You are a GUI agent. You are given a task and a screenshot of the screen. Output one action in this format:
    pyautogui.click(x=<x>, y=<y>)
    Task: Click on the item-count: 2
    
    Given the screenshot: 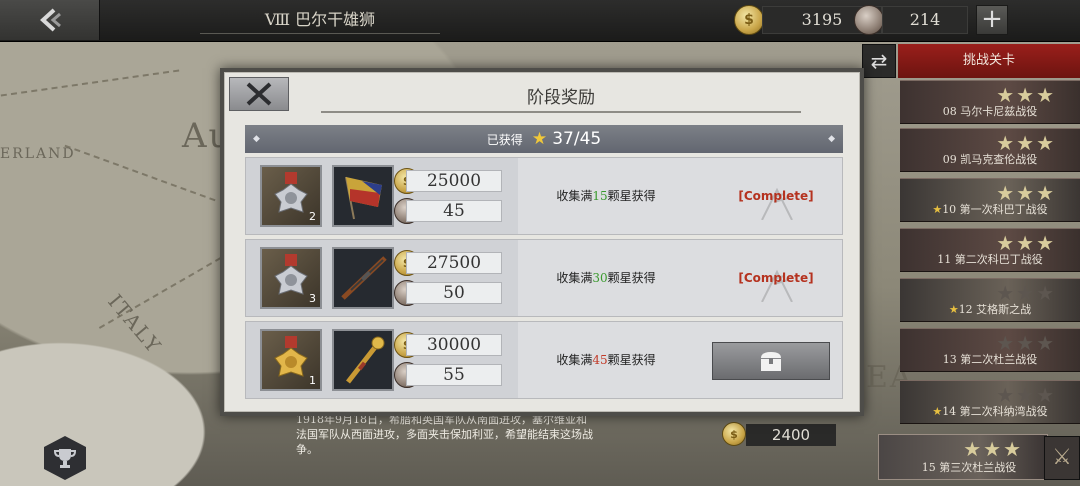 What is the action you would take?
    pyautogui.click(x=312, y=216)
    